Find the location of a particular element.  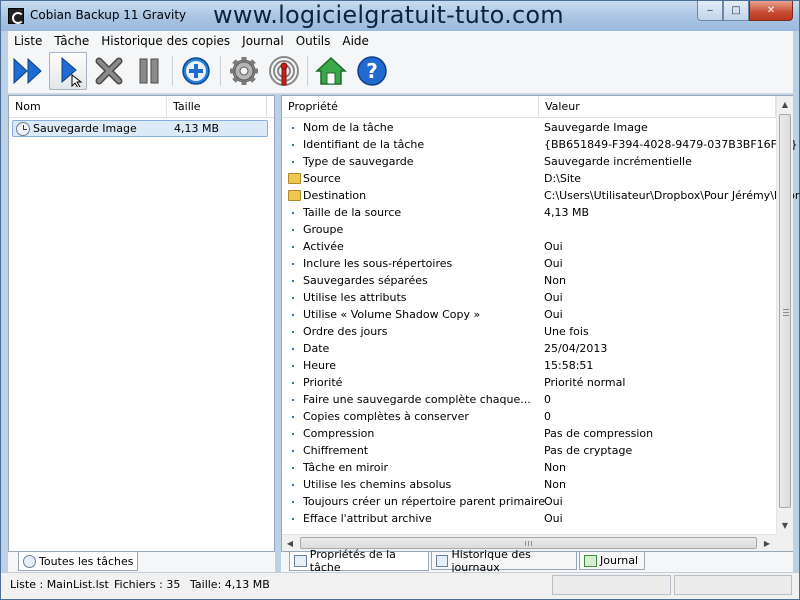

property-value: Non is located at coordinates (555, 280).